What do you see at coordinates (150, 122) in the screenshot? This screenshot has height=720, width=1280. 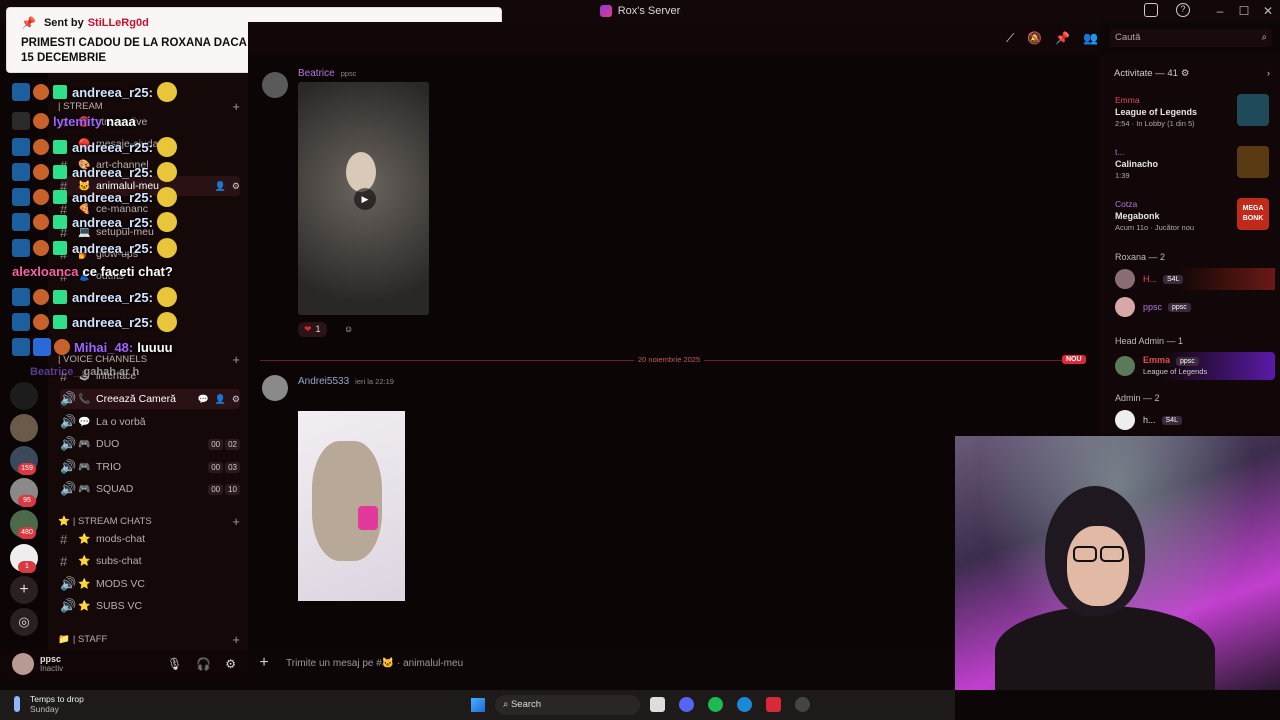 I see `channel-stream-live: # 🔴 stream-live` at bounding box center [150, 122].